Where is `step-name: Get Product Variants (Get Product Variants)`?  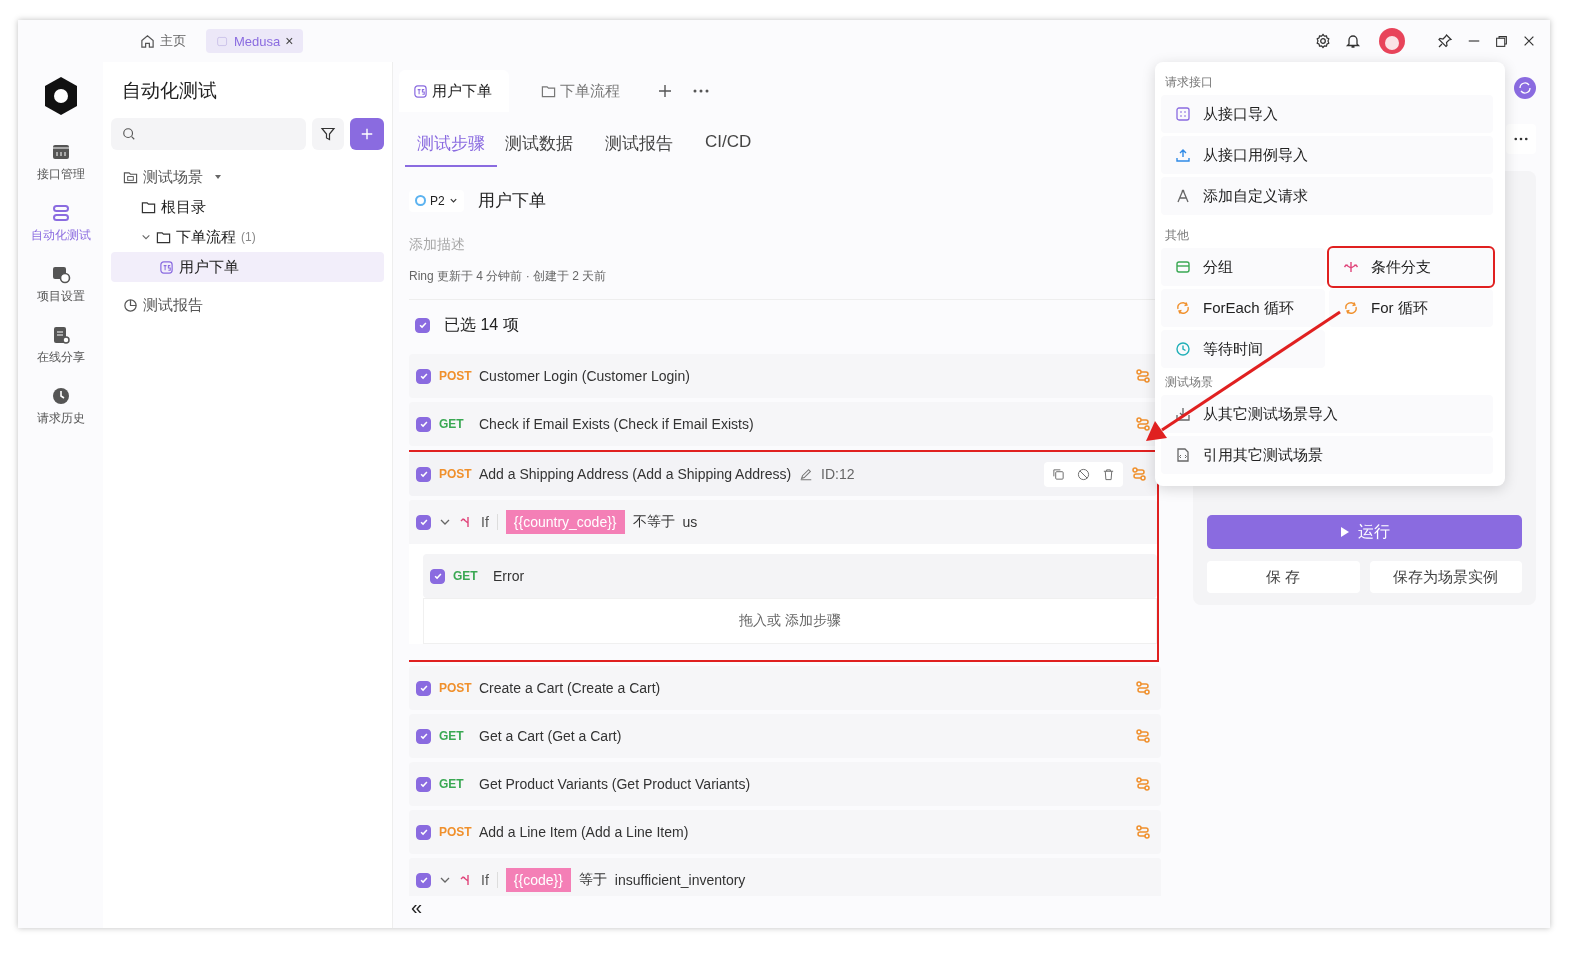
step-name: Get Product Variants (Get Product Variants) is located at coordinates (615, 784).